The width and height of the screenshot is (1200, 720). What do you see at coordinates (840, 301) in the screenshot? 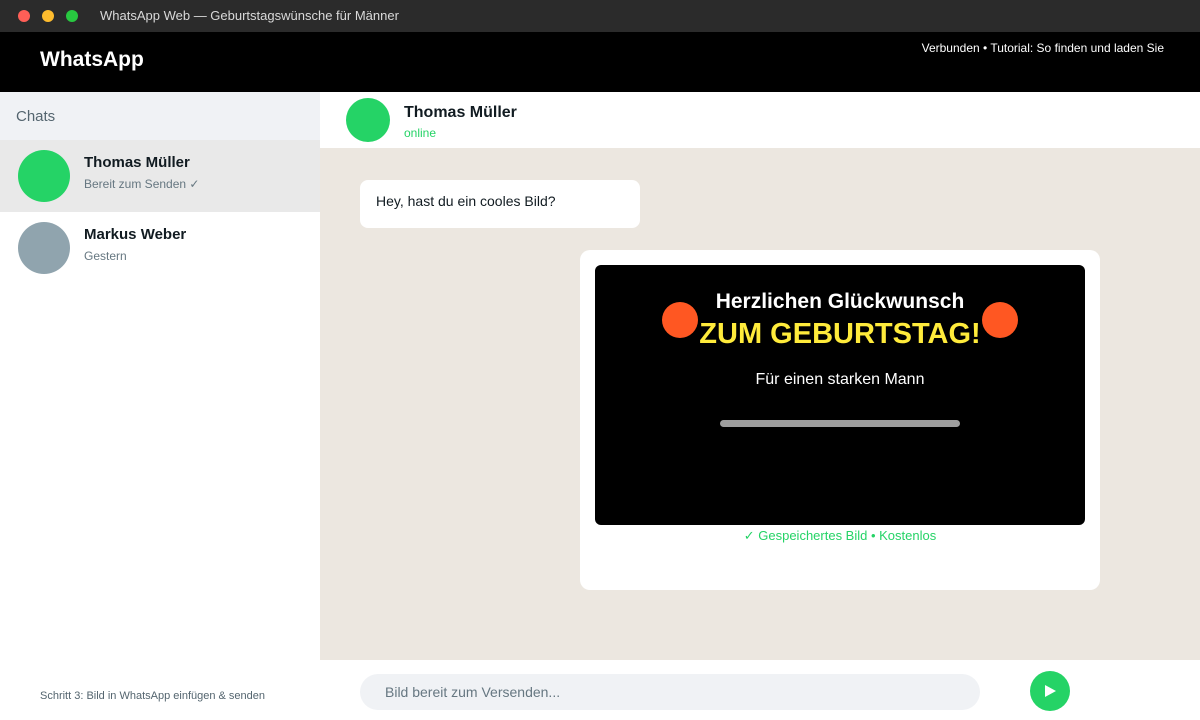
I see `card-greeting: Herzlichen Glückwunsch` at bounding box center [840, 301].